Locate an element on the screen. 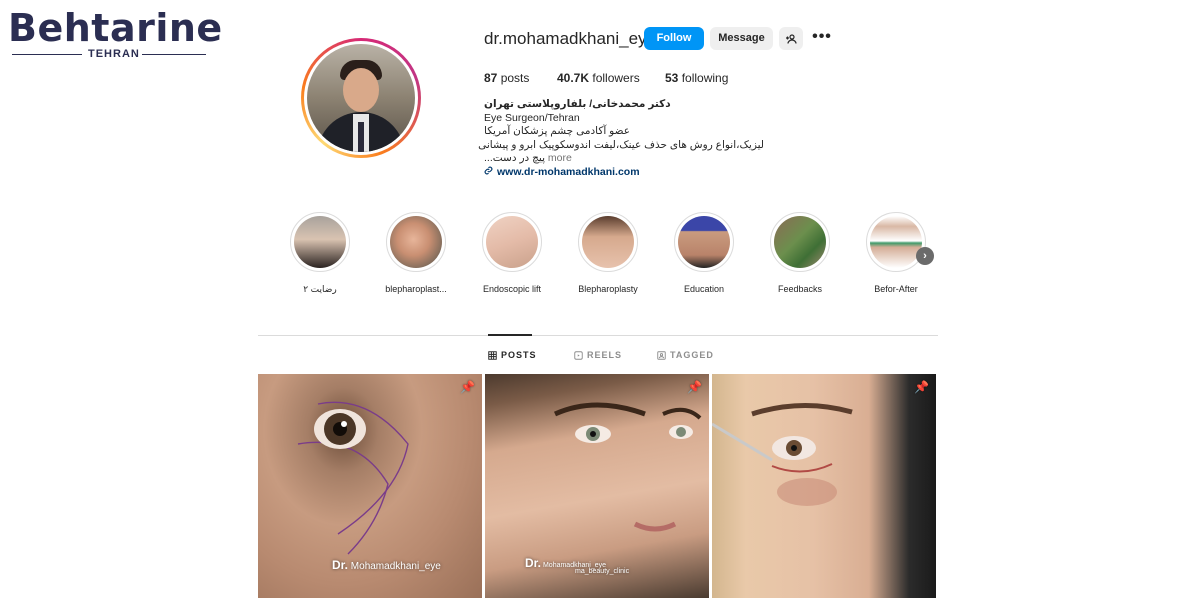 The image size is (1200, 600). add-user-icon is located at coordinates (791, 39).